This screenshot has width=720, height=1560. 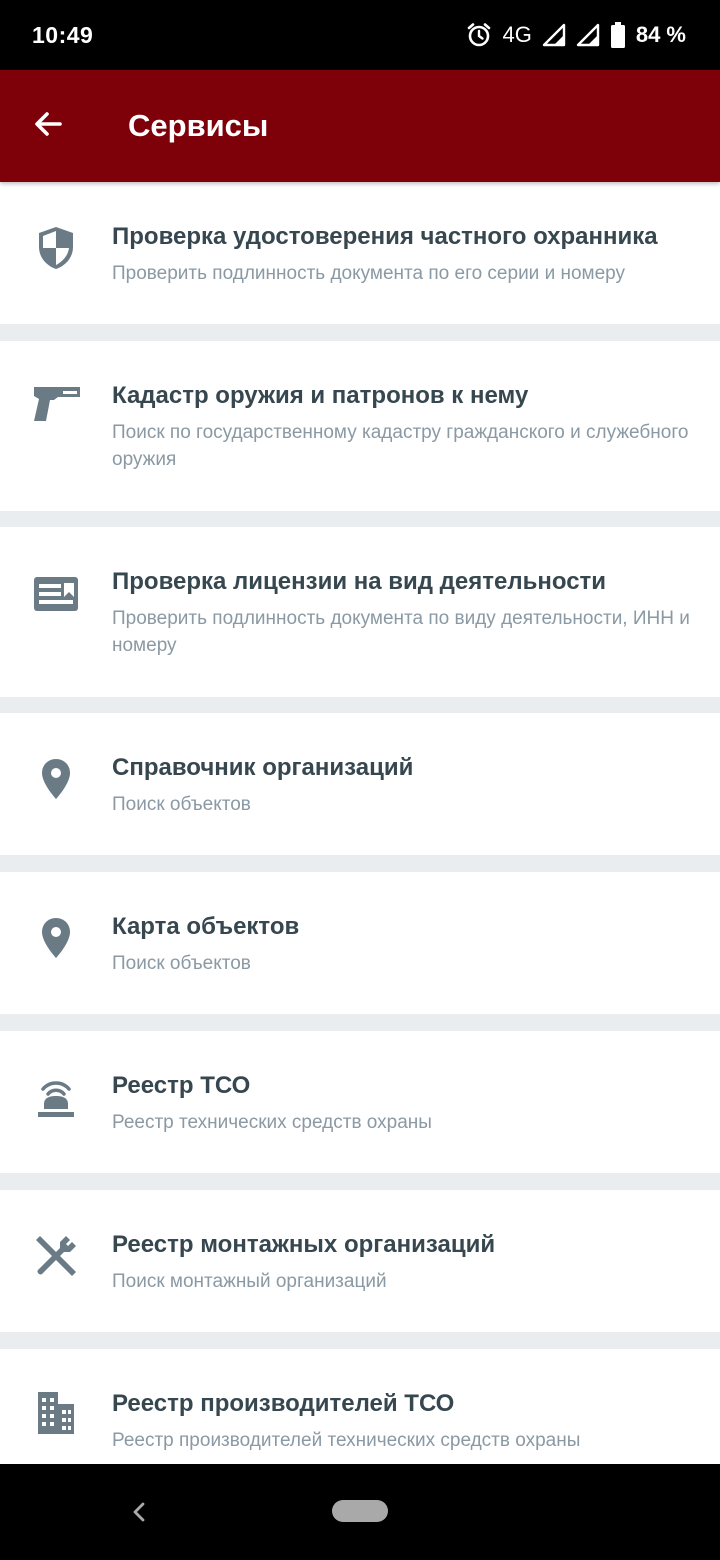 I want to click on service-subtitle: Поиск монтажный организаций, so click(x=249, y=1281).